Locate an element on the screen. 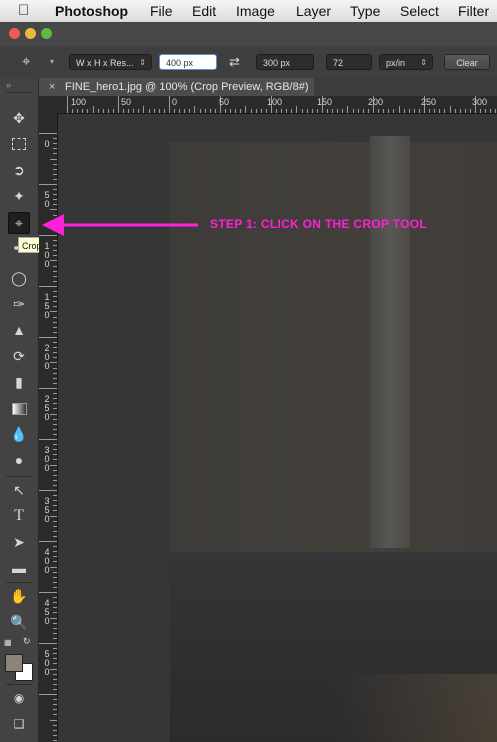 This screenshot has height=742, width=497. gradient-tool-icon is located at coordinates (19, 408).